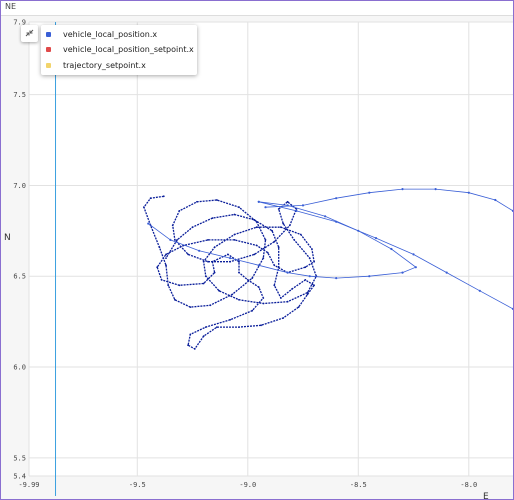 The height and width of the screenshot is (500, 514). I want to click on y-axis: 7.97.57.06.56.05.55.4, so click(19, 250).